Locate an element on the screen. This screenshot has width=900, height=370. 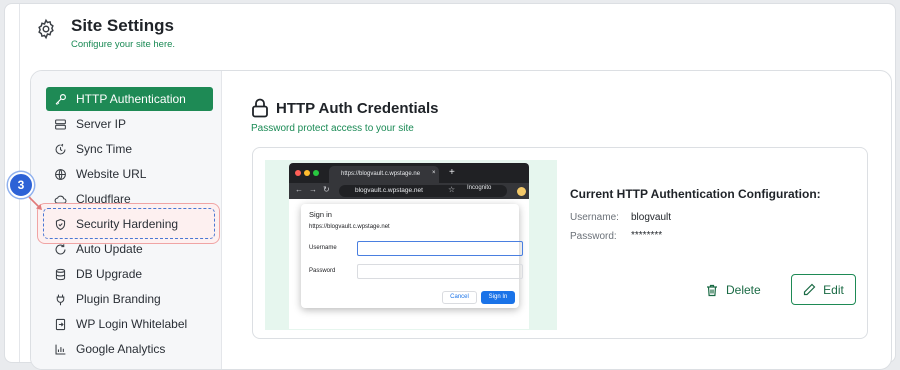
delete-button: Delete is located at coordinates (733, 290).